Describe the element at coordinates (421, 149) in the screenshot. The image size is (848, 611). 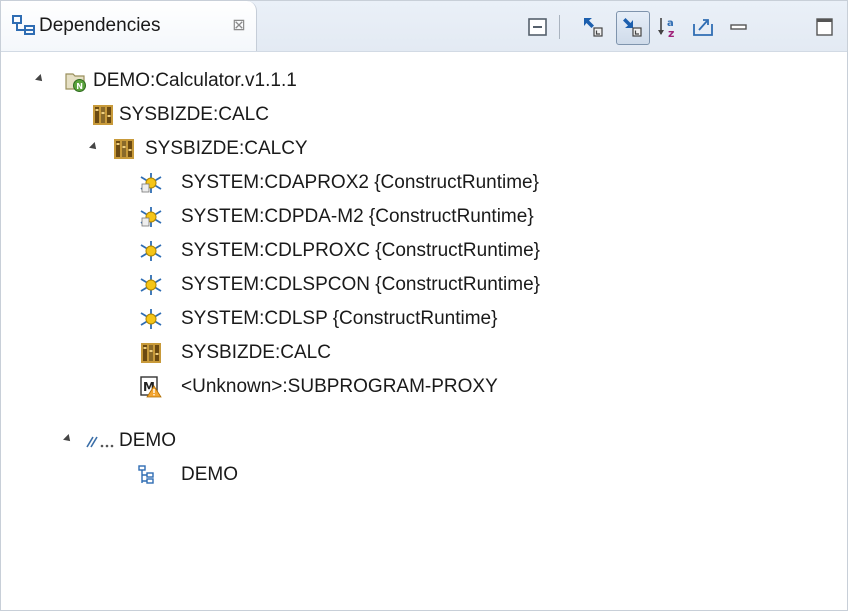
I see `tree-node: SYSBIZDE:CALCY` at that location.